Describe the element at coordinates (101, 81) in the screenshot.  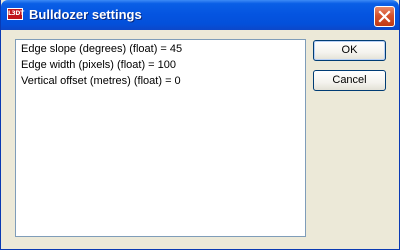
I see `list-item: Vertical offset (metres) (float) = 0` at that location.